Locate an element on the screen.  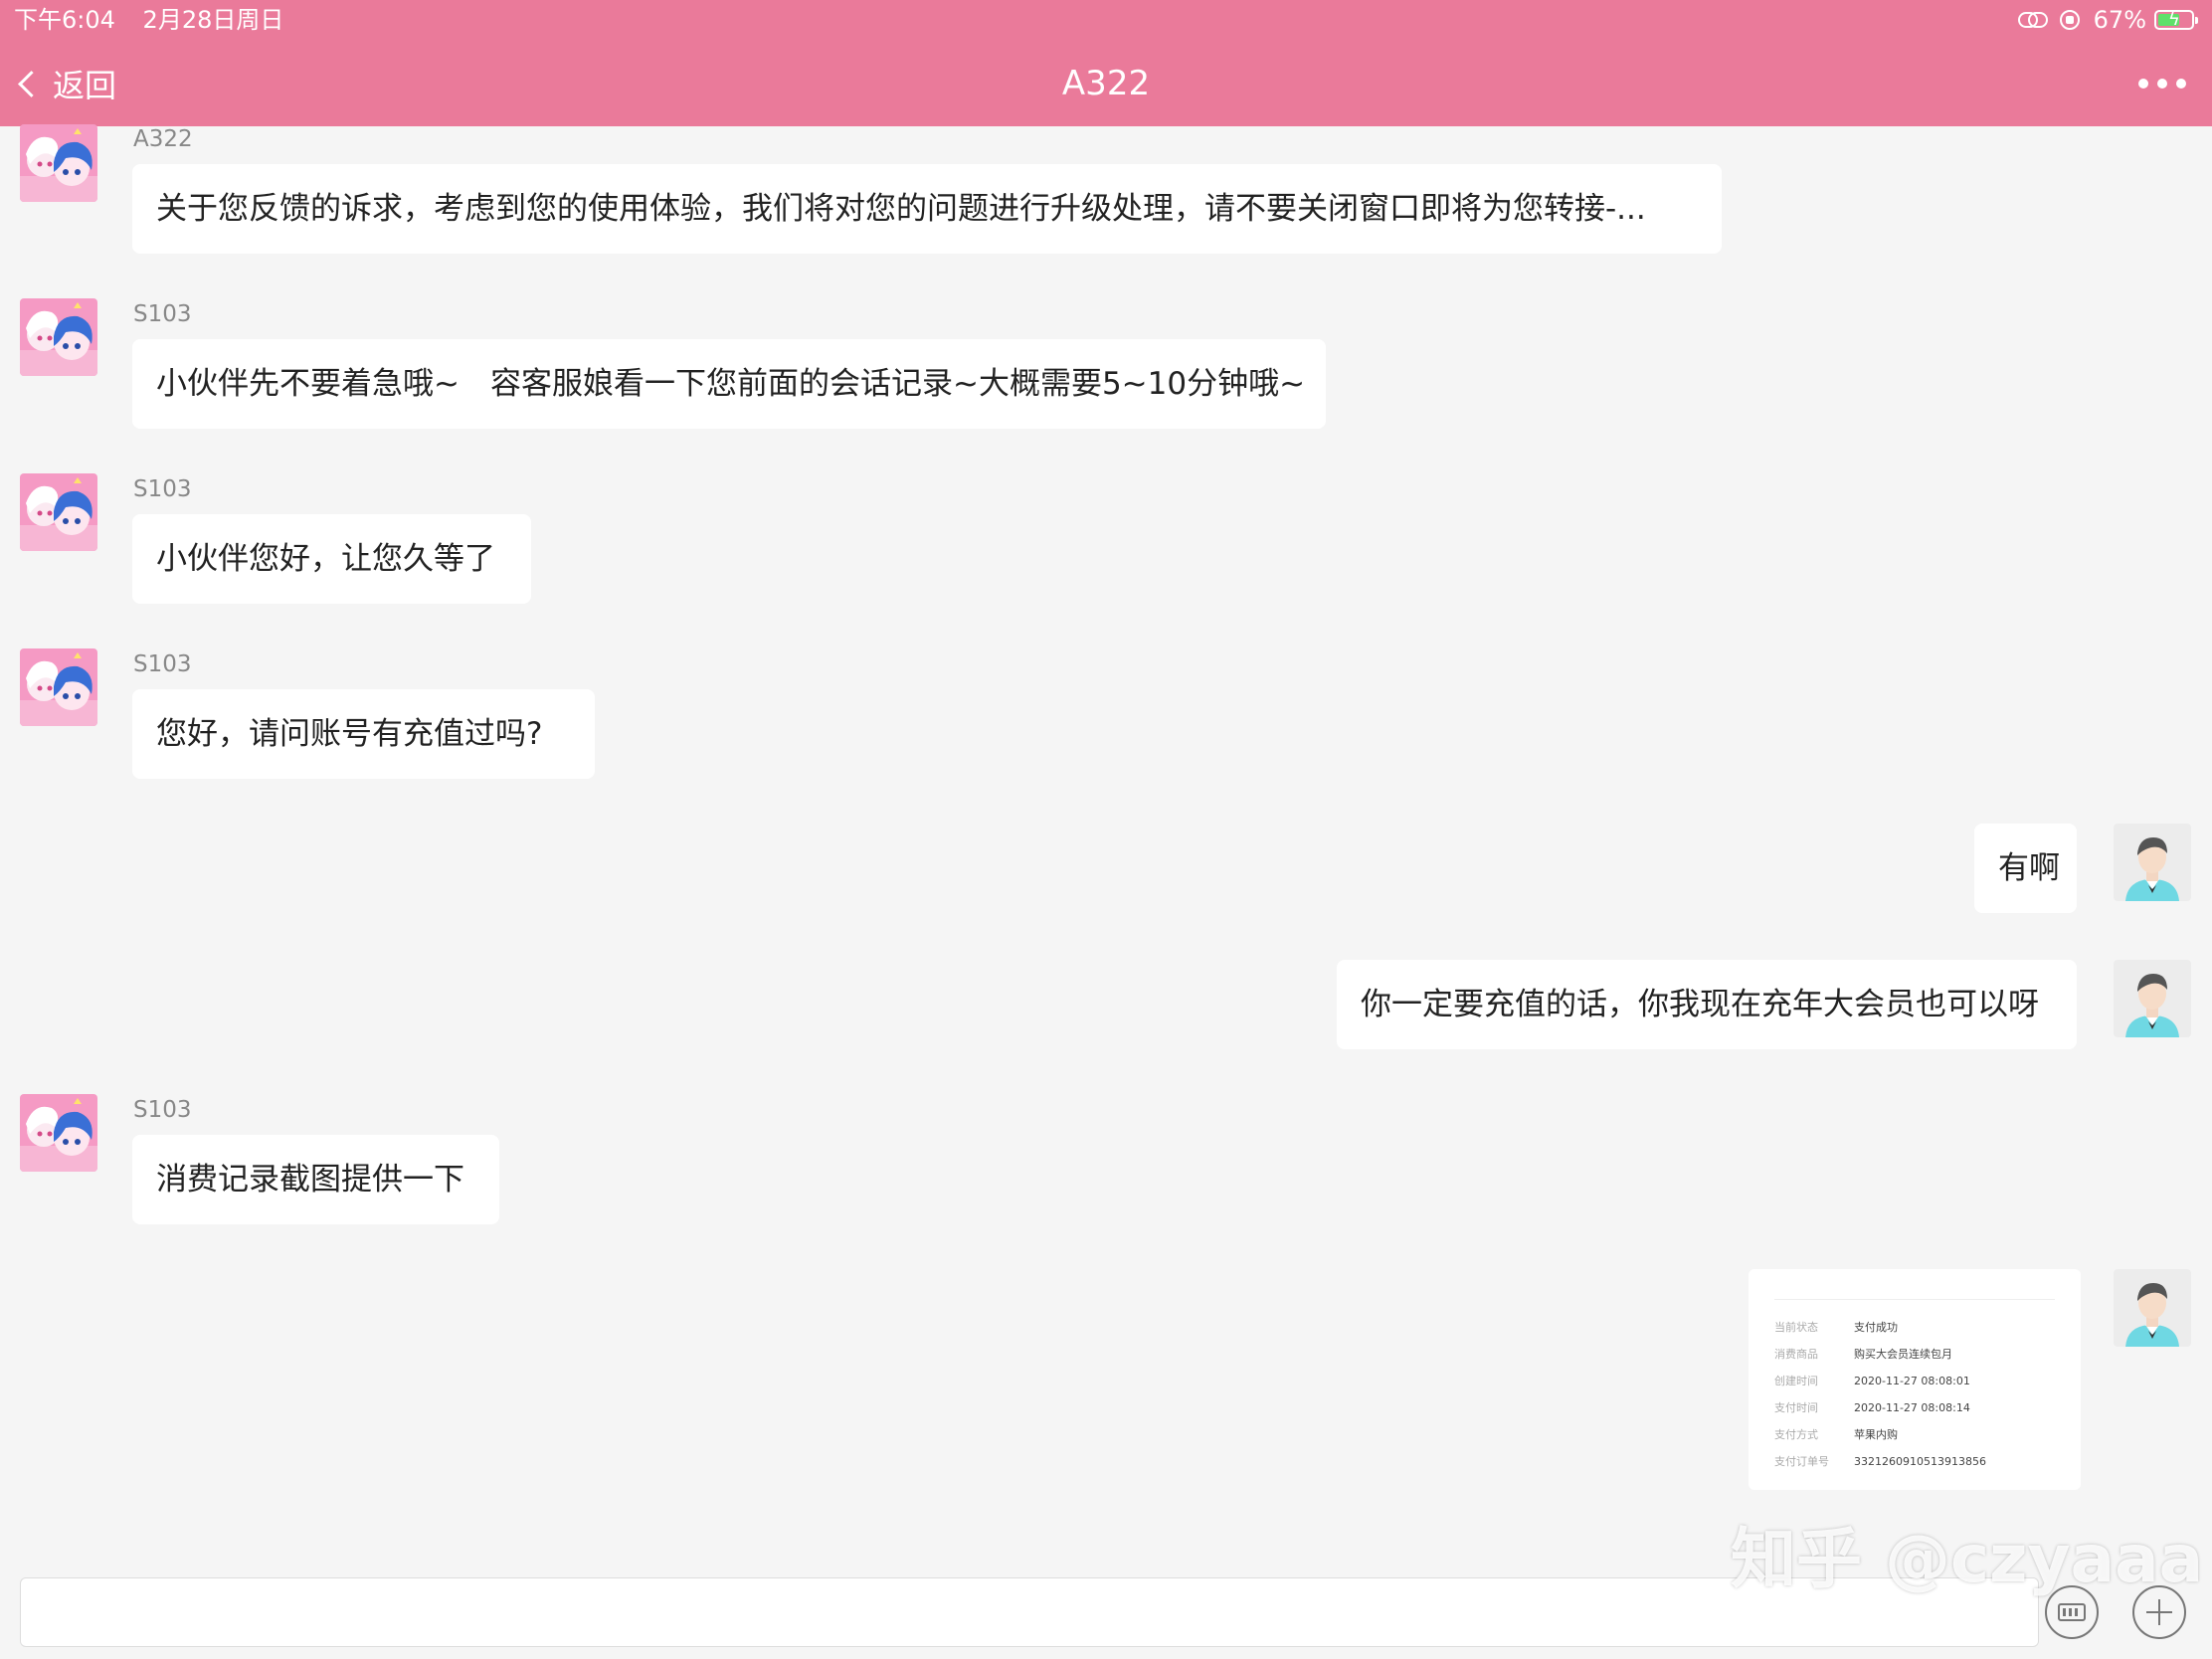
receipt-label: 当前状态 is located at coordinates (1796, 1327).